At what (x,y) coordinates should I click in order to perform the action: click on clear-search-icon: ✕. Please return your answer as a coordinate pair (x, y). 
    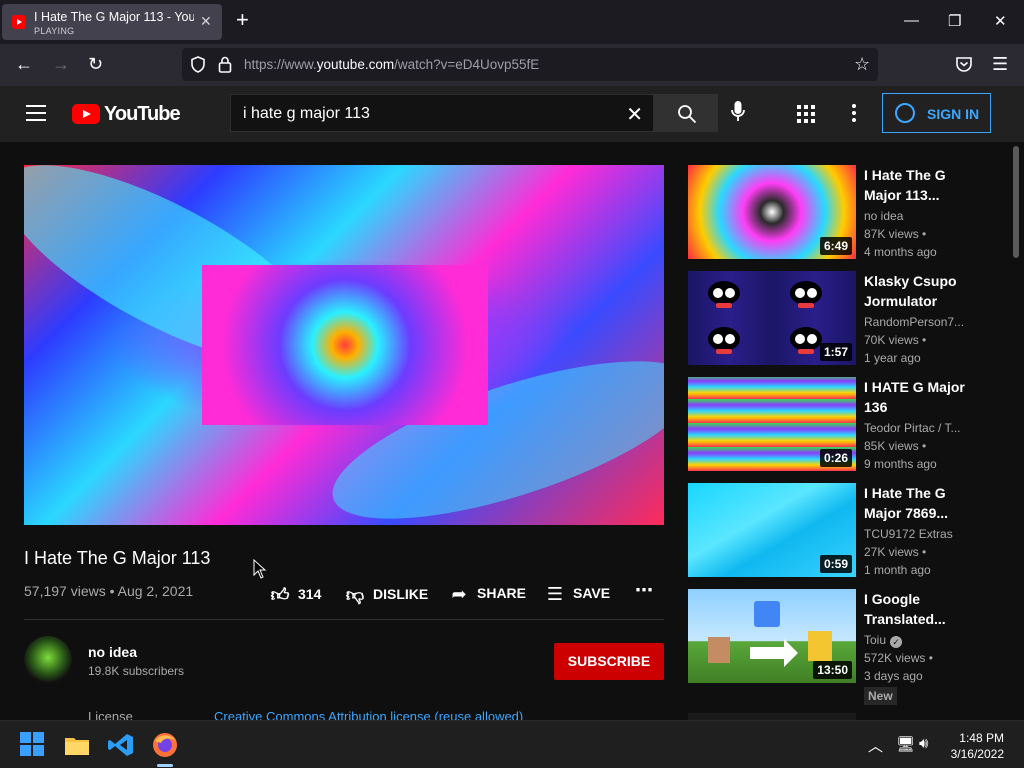
    Looking at the image, I should click on (634, 114).